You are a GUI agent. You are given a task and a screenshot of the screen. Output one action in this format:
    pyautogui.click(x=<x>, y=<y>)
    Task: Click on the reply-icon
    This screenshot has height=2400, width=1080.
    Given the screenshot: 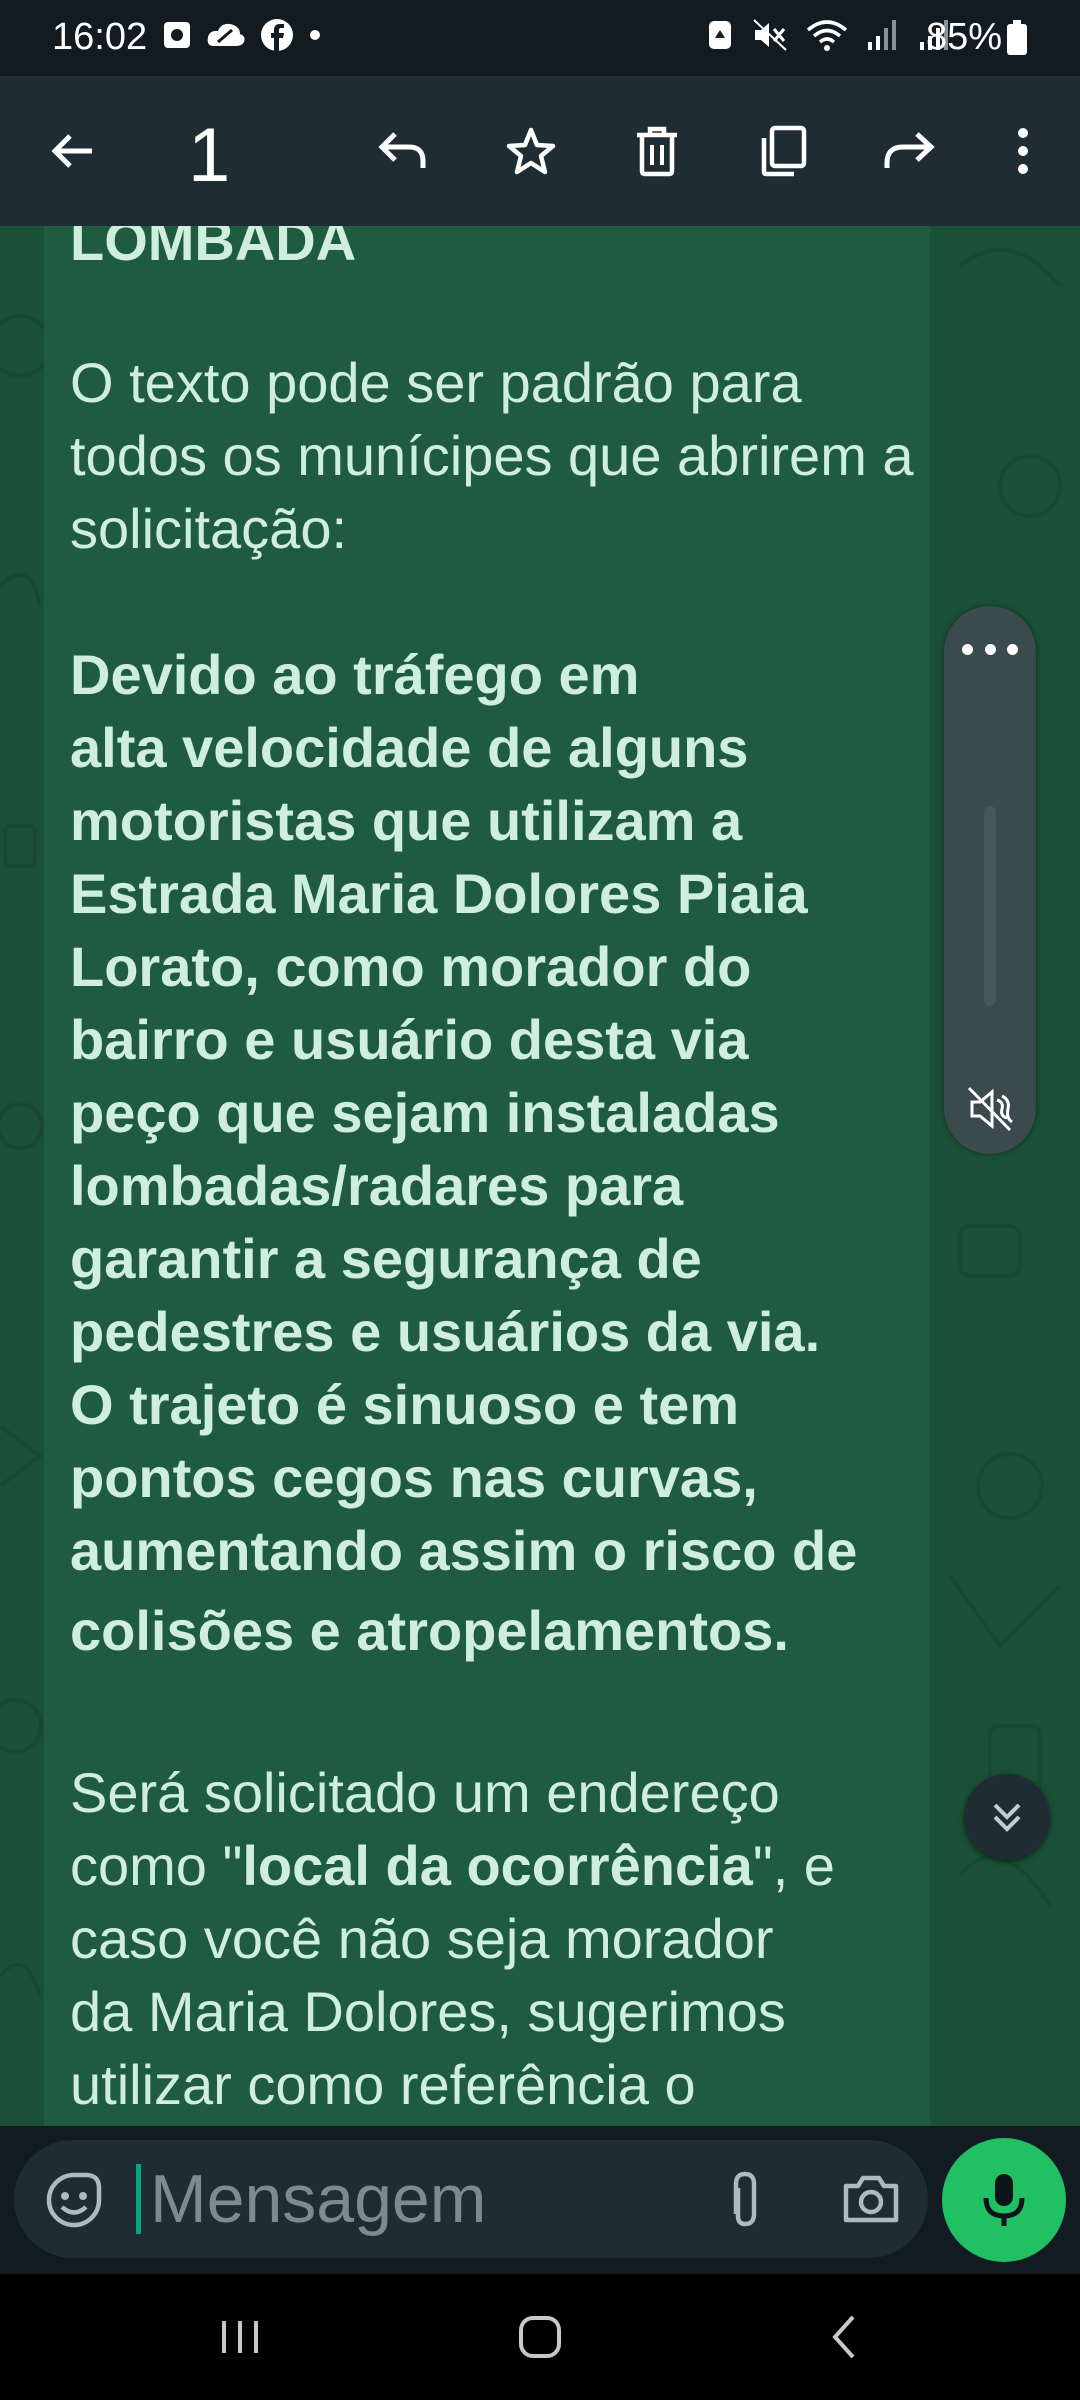 What is the action you would take?
    pyautogui.click(x=403, y=151)
    